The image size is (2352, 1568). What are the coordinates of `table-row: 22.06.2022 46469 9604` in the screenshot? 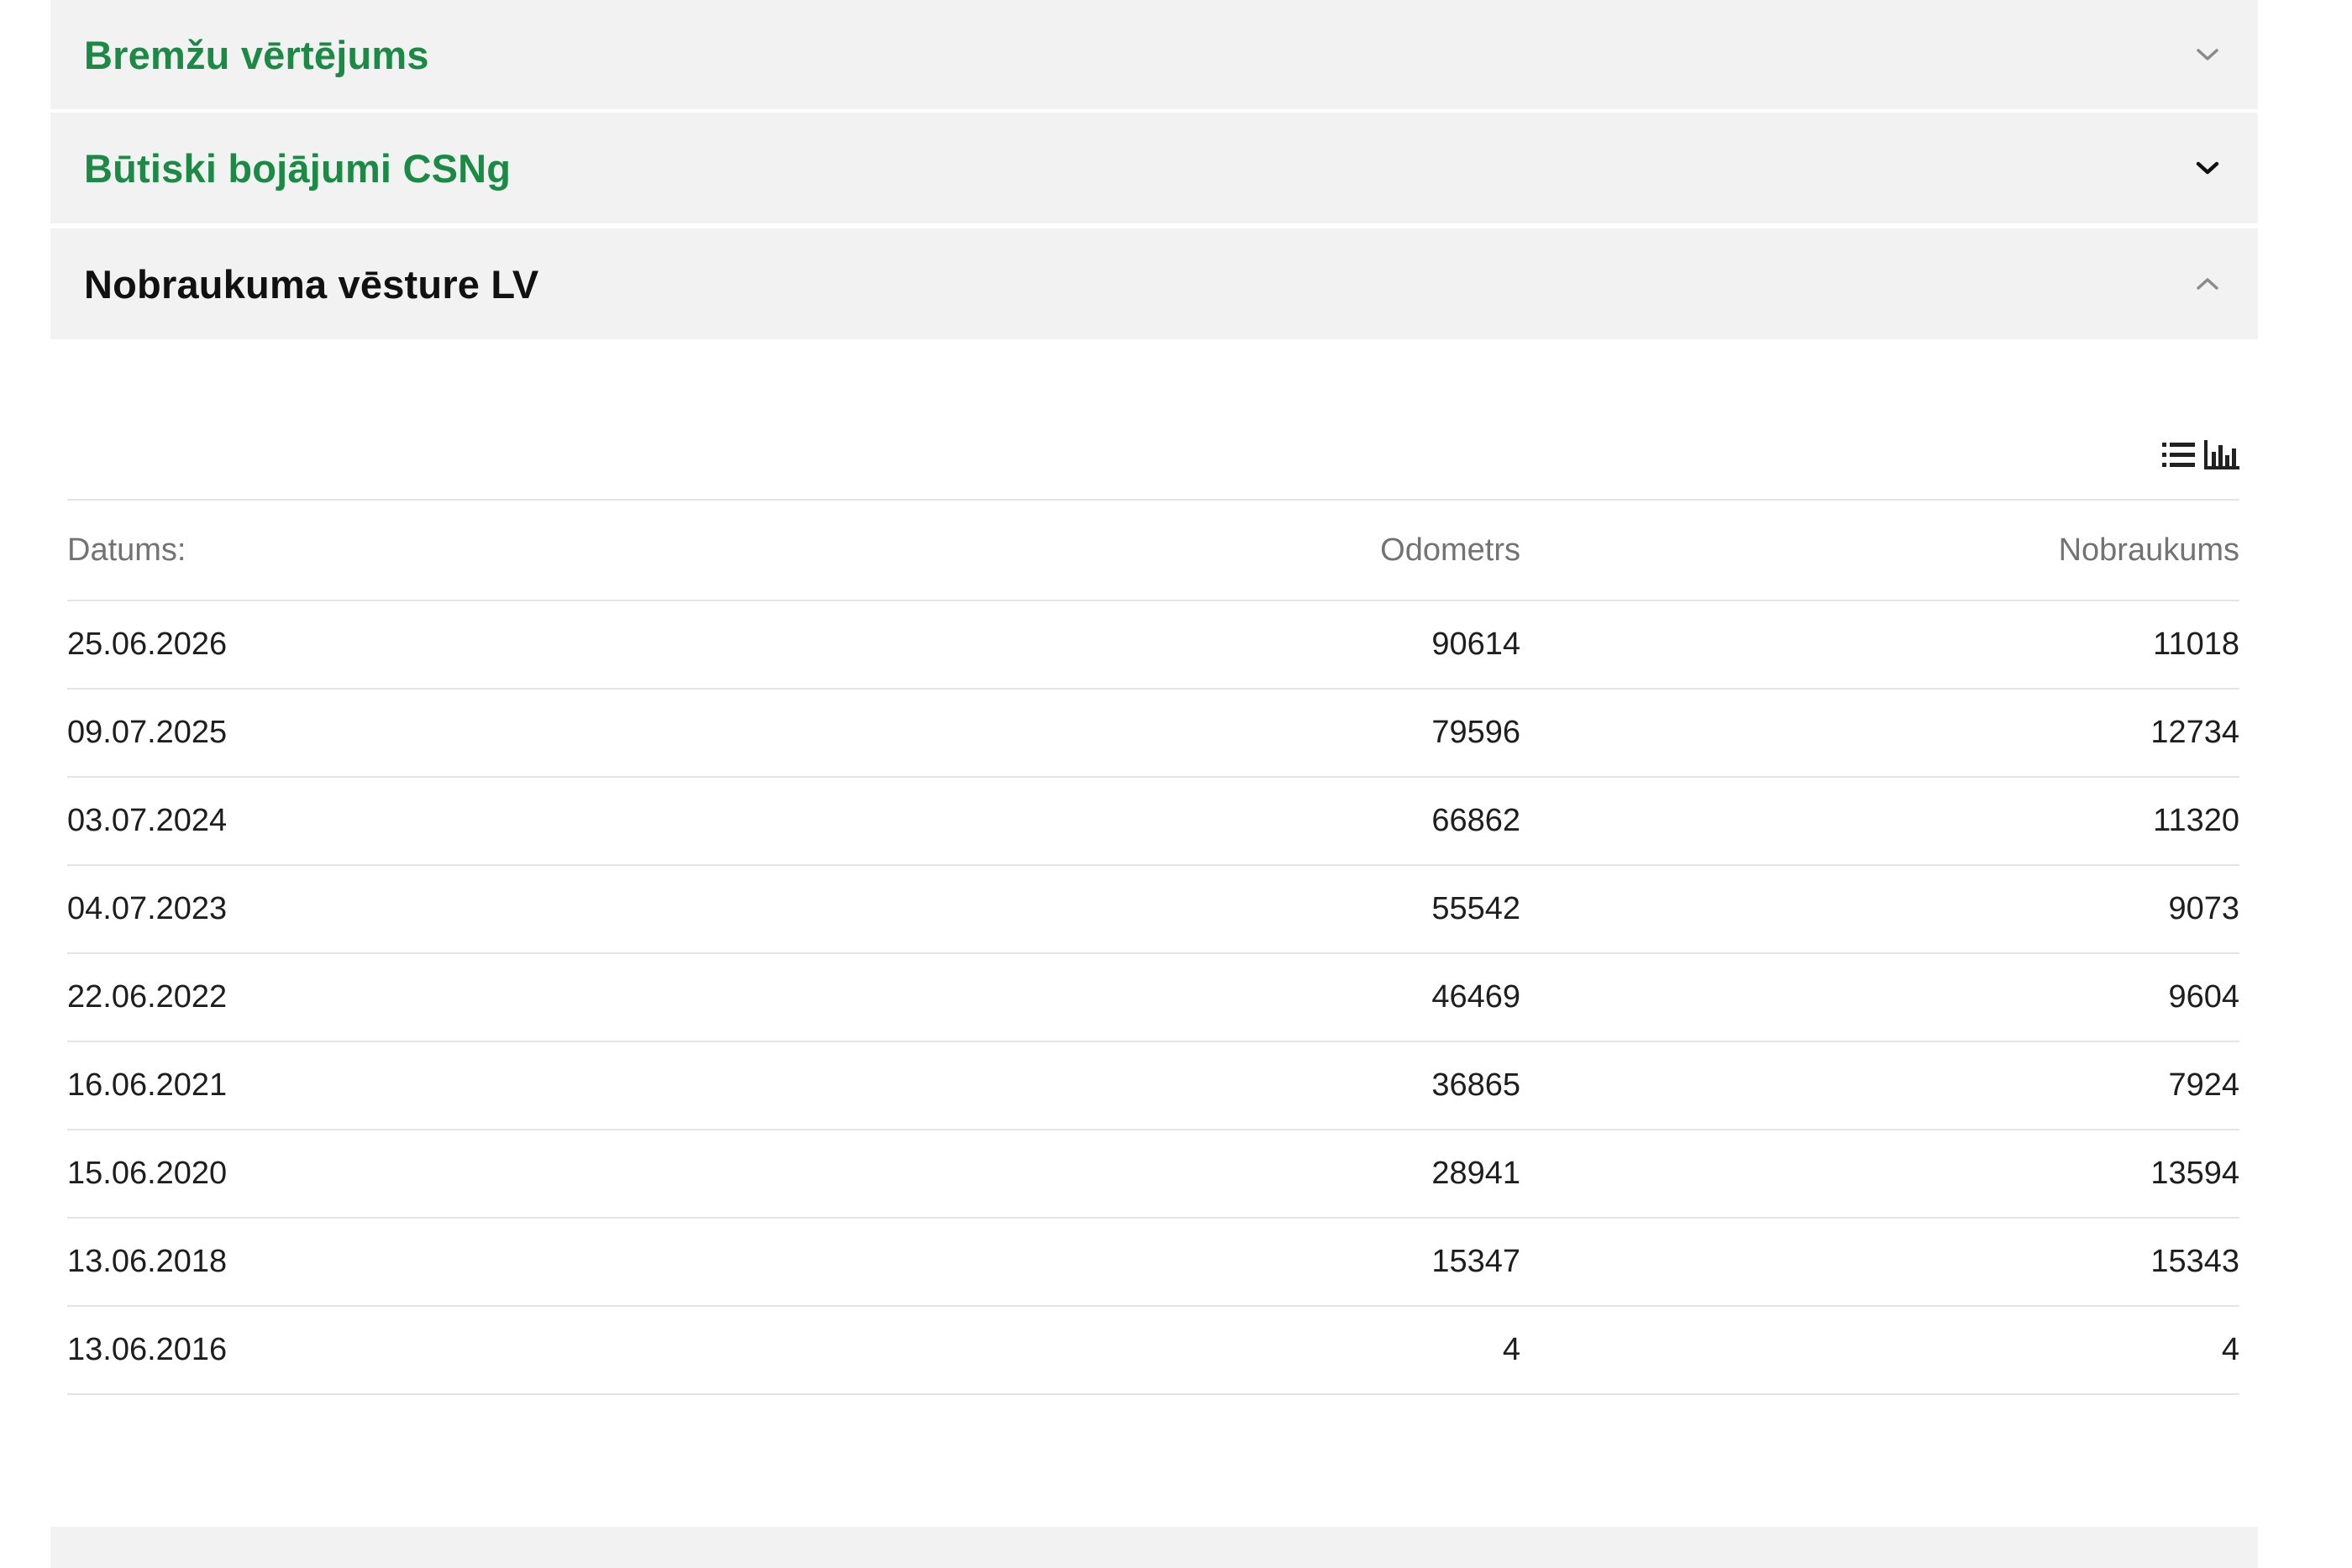 It's located at (1153, 997).